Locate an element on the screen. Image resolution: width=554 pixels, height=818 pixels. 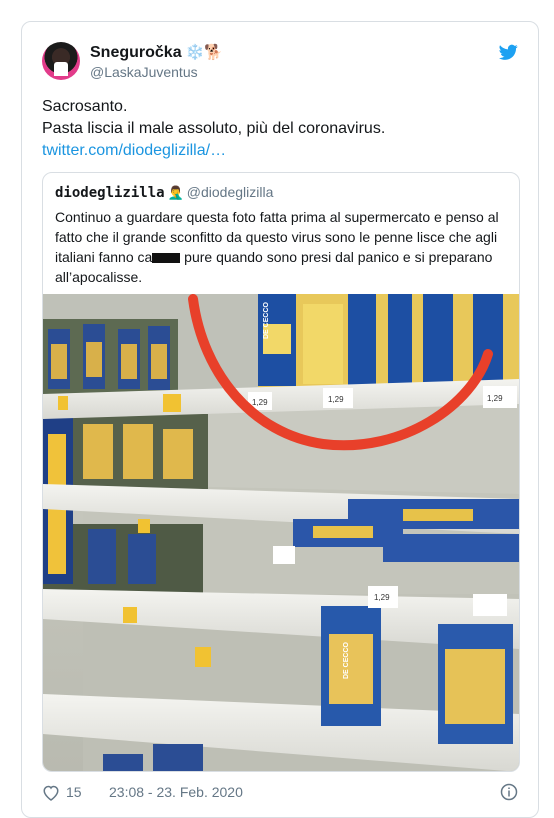
author-info: Sneguročka ❄️🐕 @LaskaJuventus is located at coordinates (156, 62).